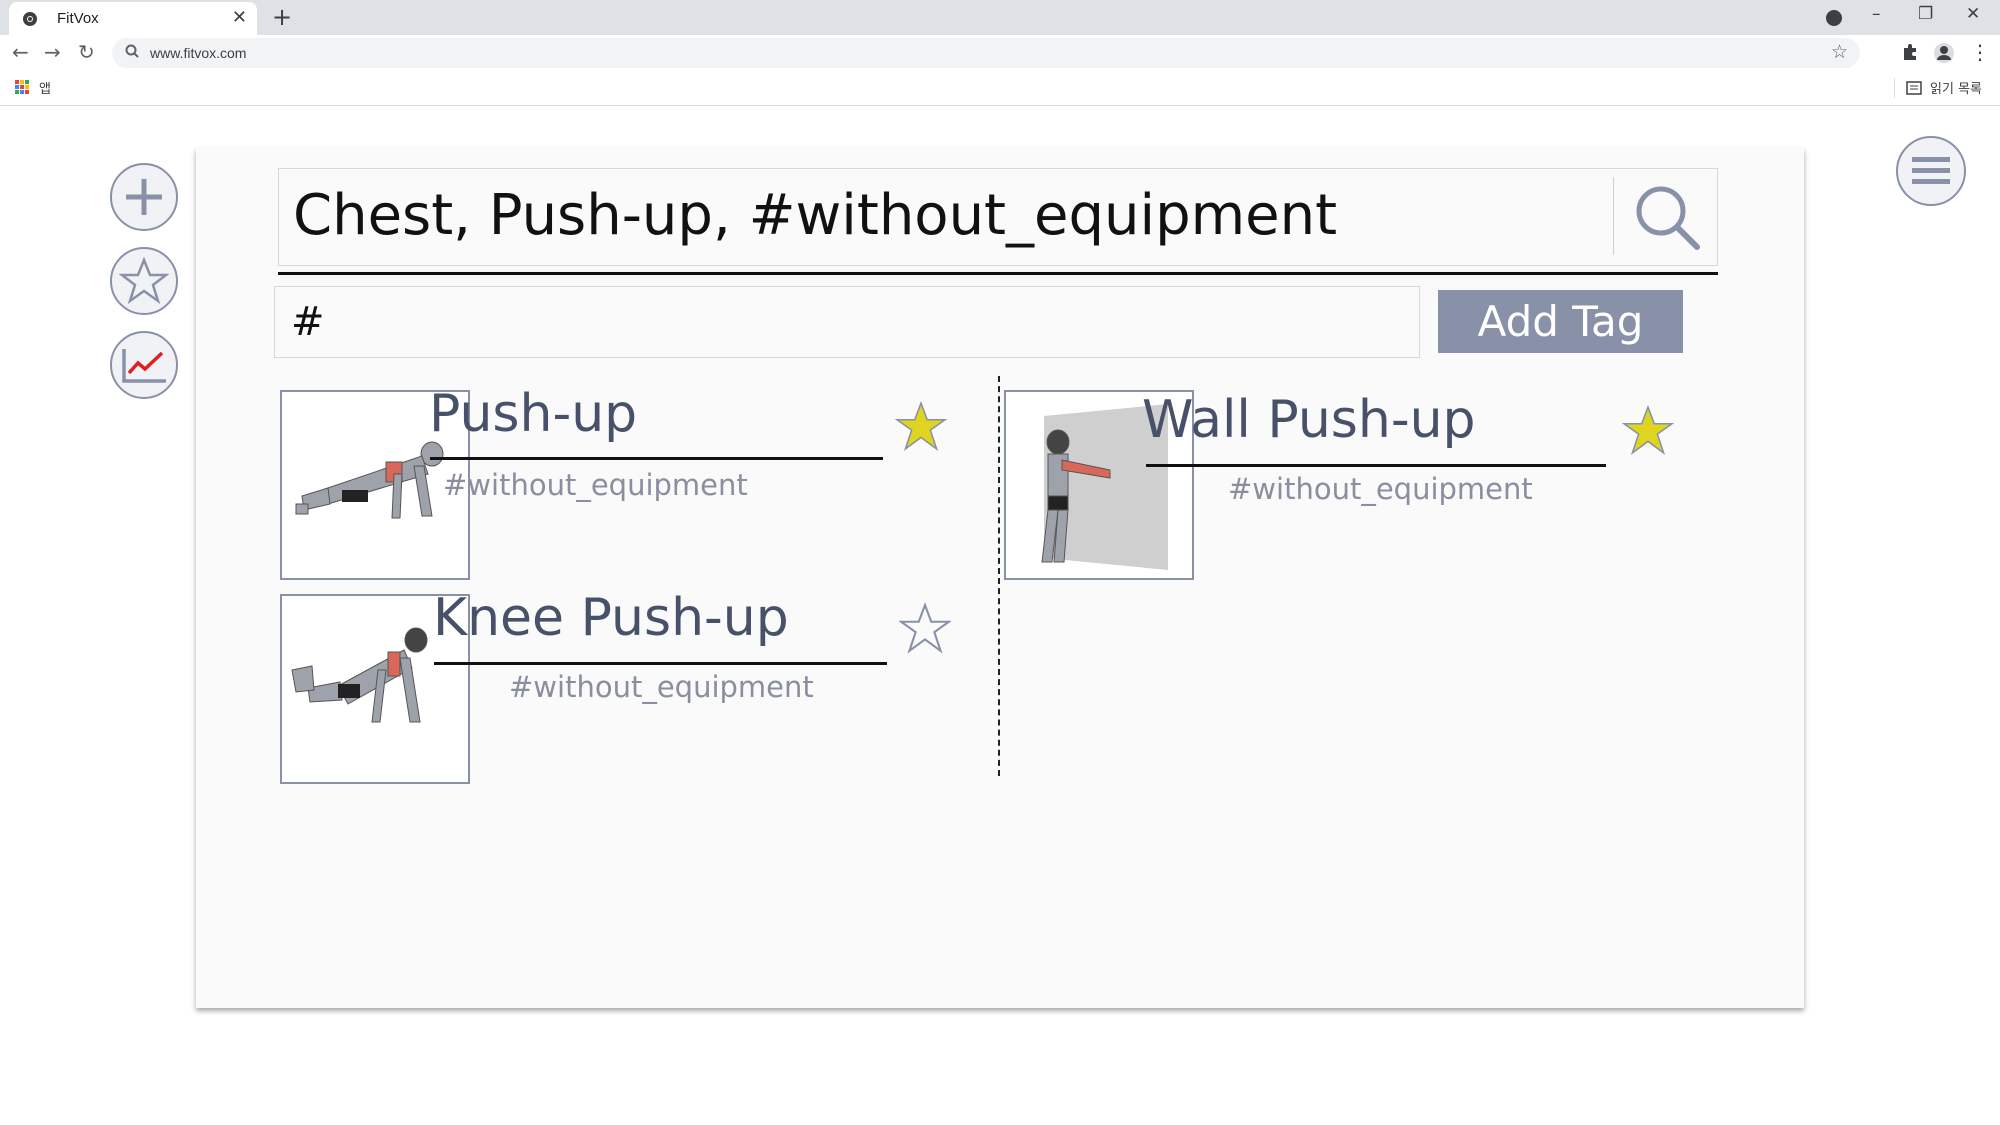  Describe the element at coordinates (239, 17) in the screenshot. I see `tab-close-icon: ✕` at that location.